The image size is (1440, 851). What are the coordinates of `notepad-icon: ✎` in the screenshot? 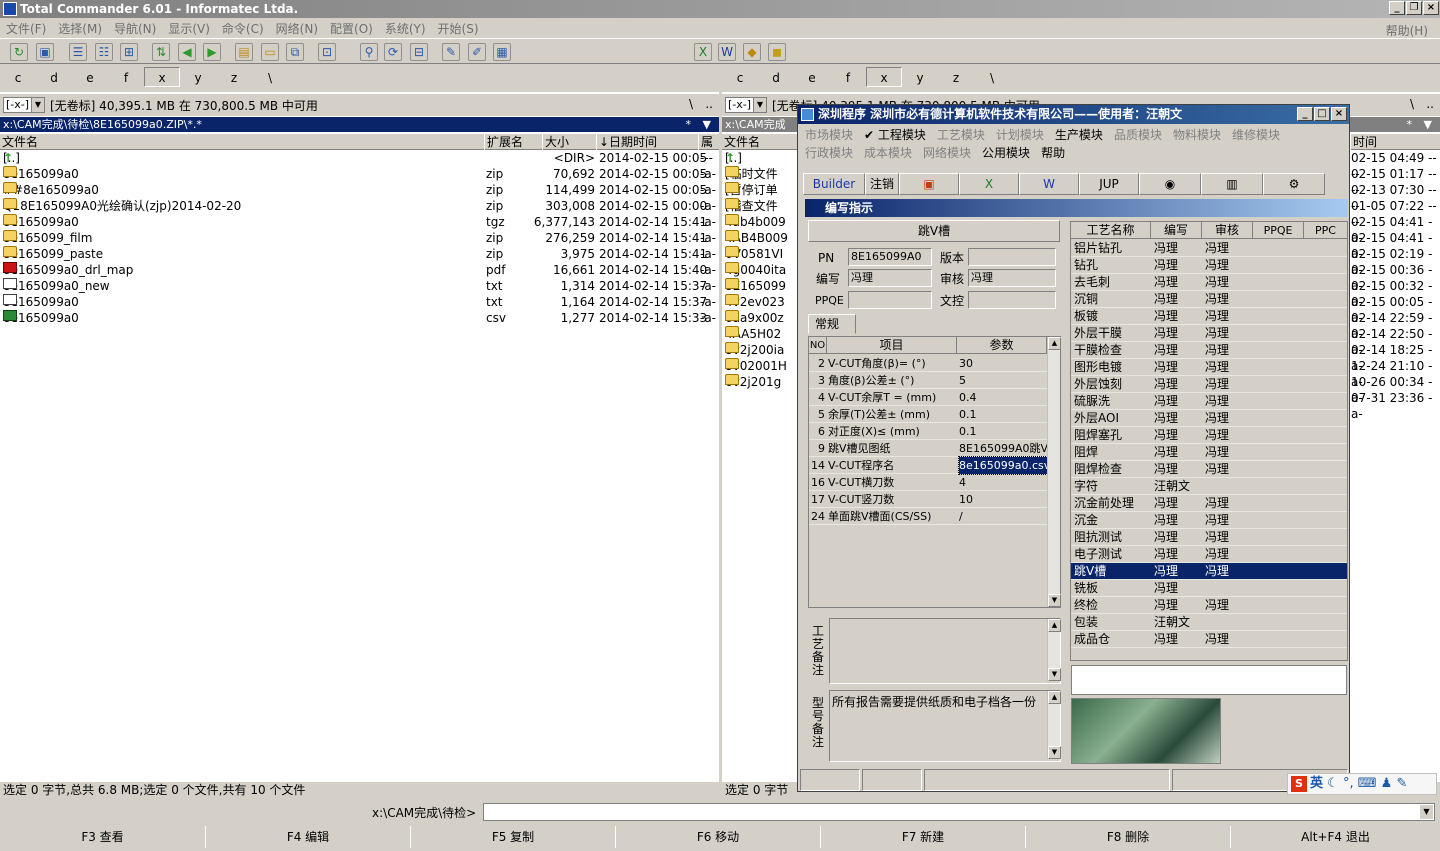 It's located at (451, 52).